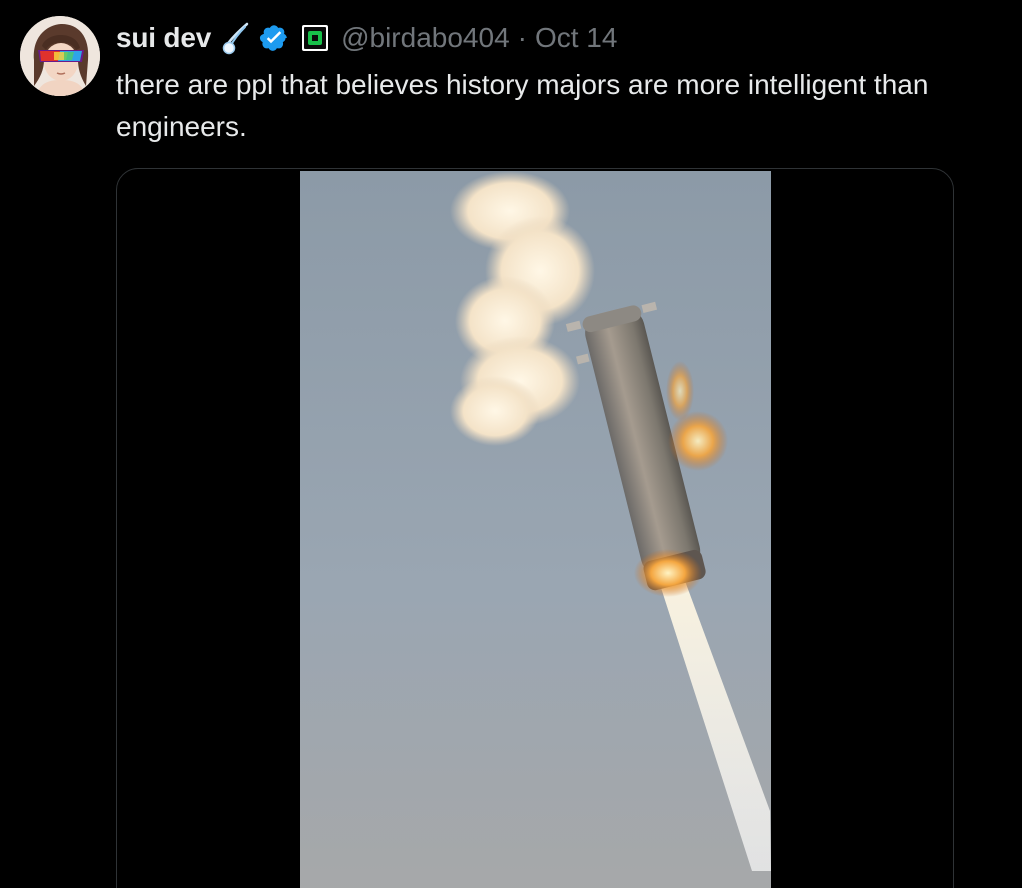 Image resolution: width=1022 pixels, height=888 pixels. What do you see at coordinates (163, 38) in the screenshot?
I see `display-name: sui dev` at bounding box center [163, 38].